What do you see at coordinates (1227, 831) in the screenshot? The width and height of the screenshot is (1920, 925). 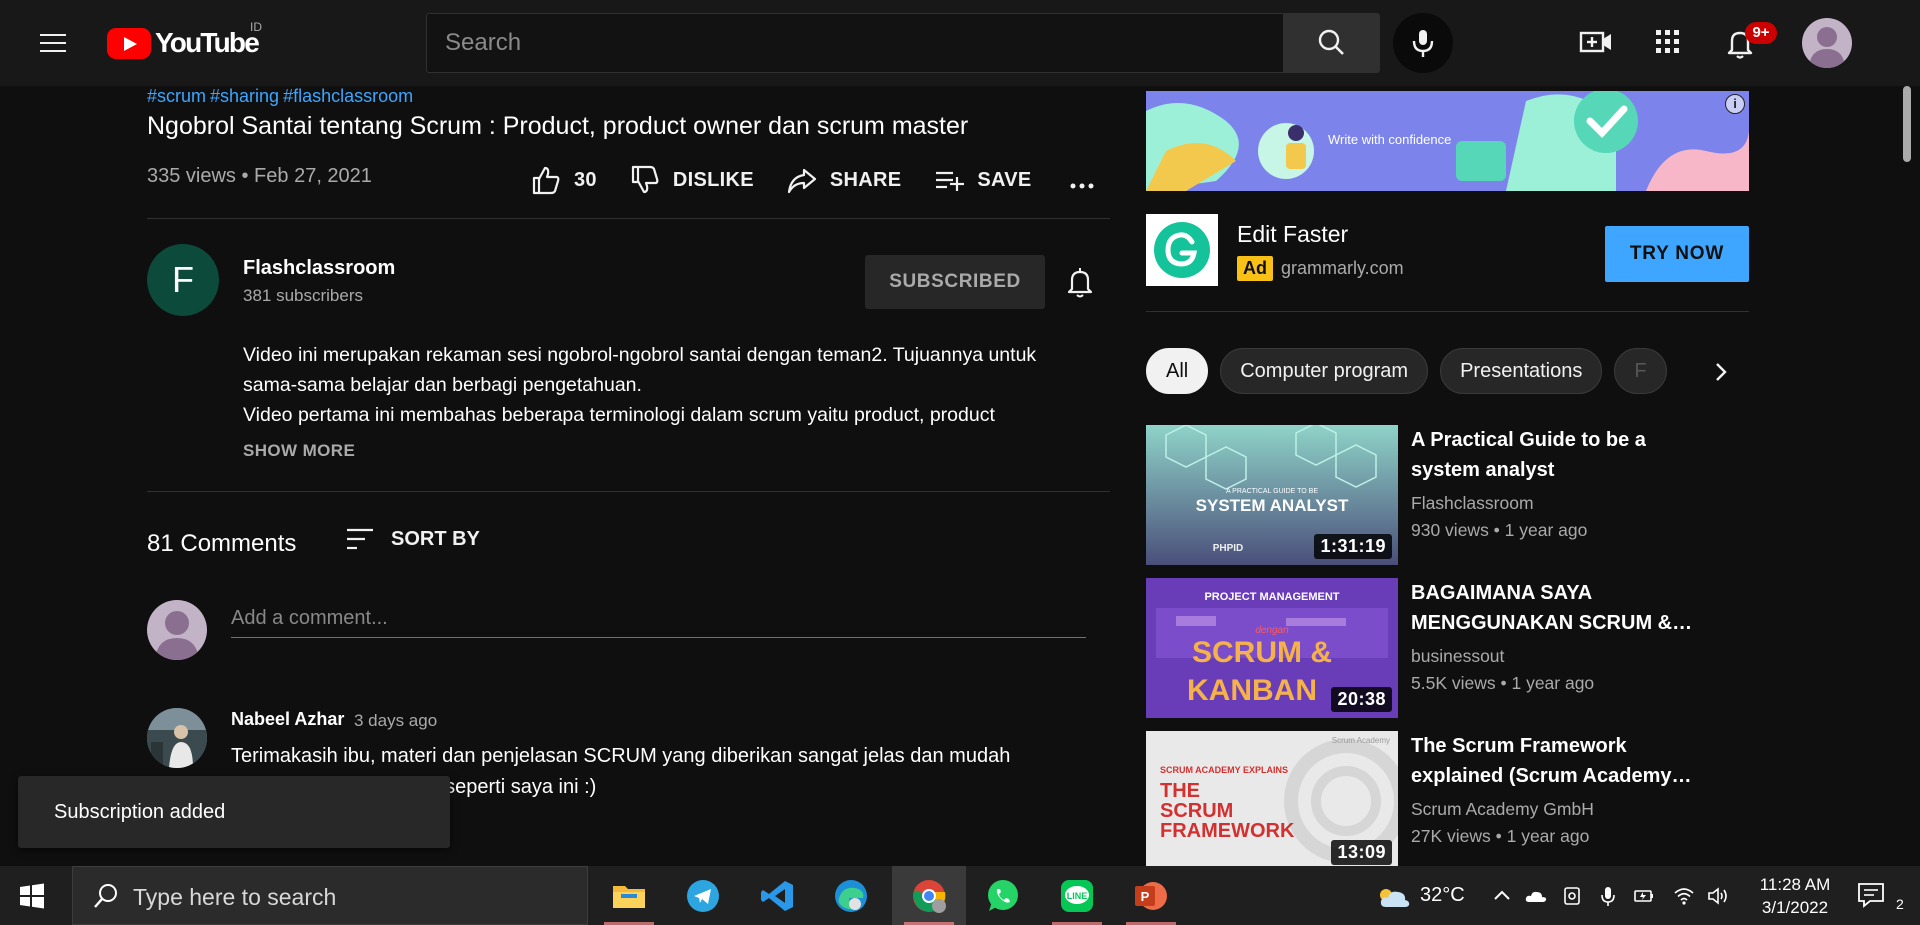 I see `thumb-line3-text: FRAMEWORK` at bounding box center [1227, 831].